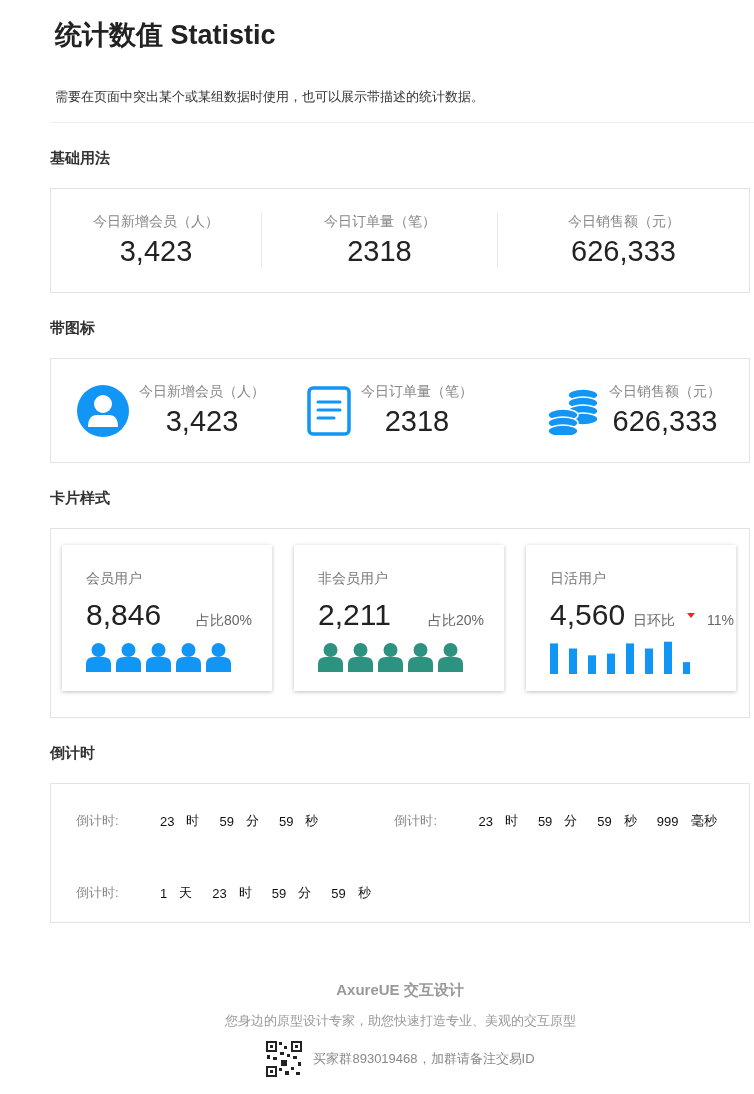  I want to click on qr-code-icon, so click(284, 1059).